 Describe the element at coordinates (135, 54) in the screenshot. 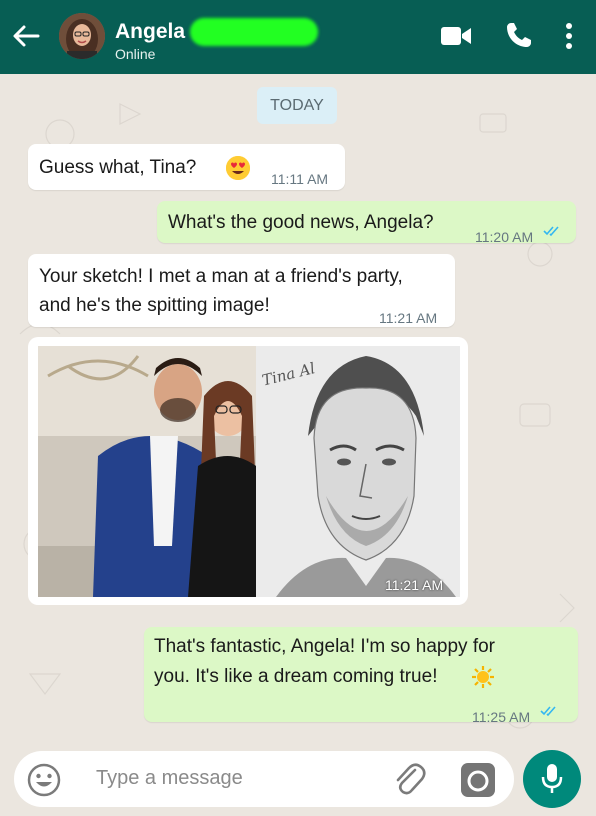

I see `contact-status: Online` at that location.